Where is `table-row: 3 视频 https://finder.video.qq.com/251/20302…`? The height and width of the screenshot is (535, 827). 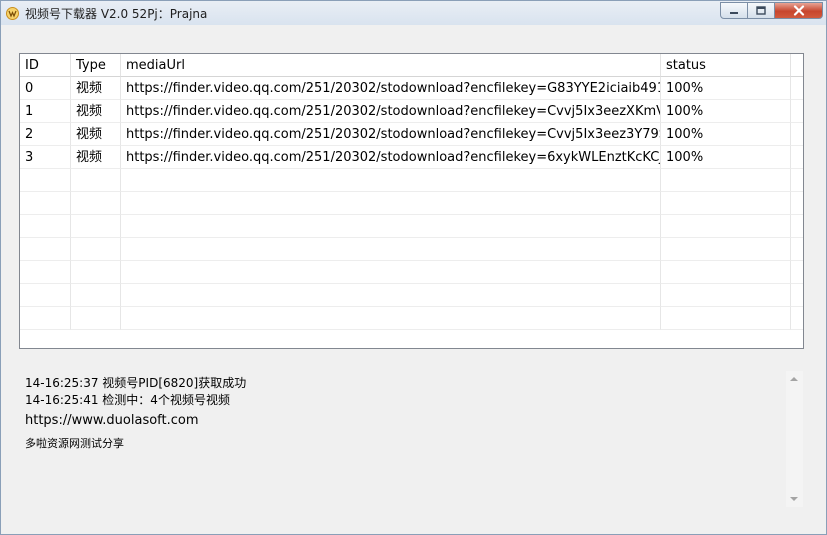
table-row: 3 视频 https://finder.video.qq.com/251/20302… is located at coordinates (411, 157).